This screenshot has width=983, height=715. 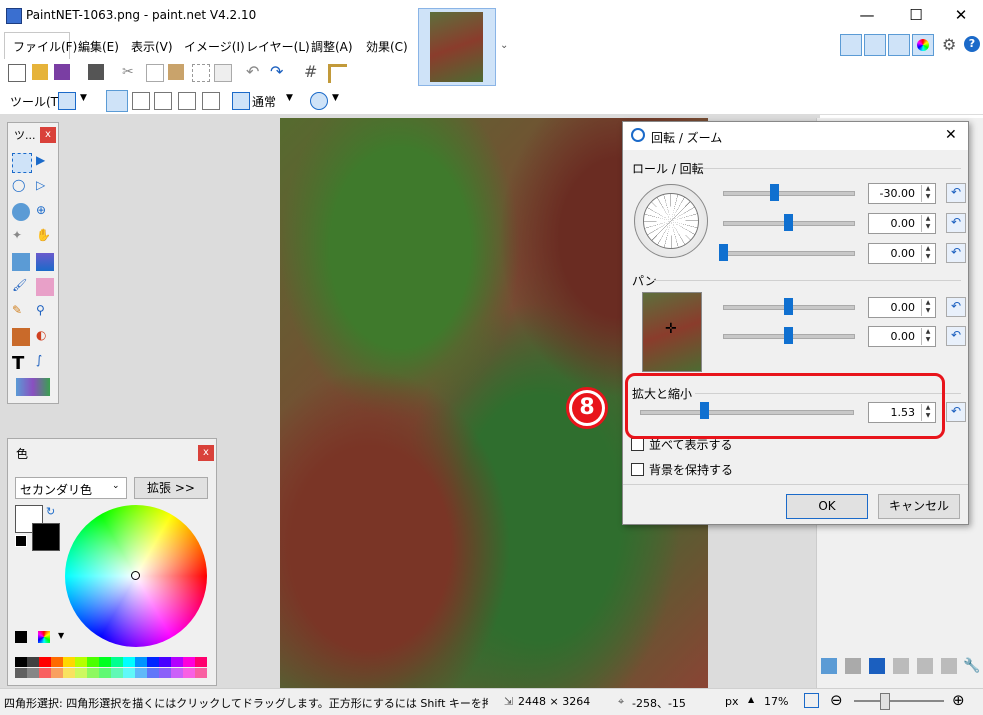 What do you see at coordinates (789, 193) in the screenshot?
I see `angle-slider` at bounding box center [789, 193].